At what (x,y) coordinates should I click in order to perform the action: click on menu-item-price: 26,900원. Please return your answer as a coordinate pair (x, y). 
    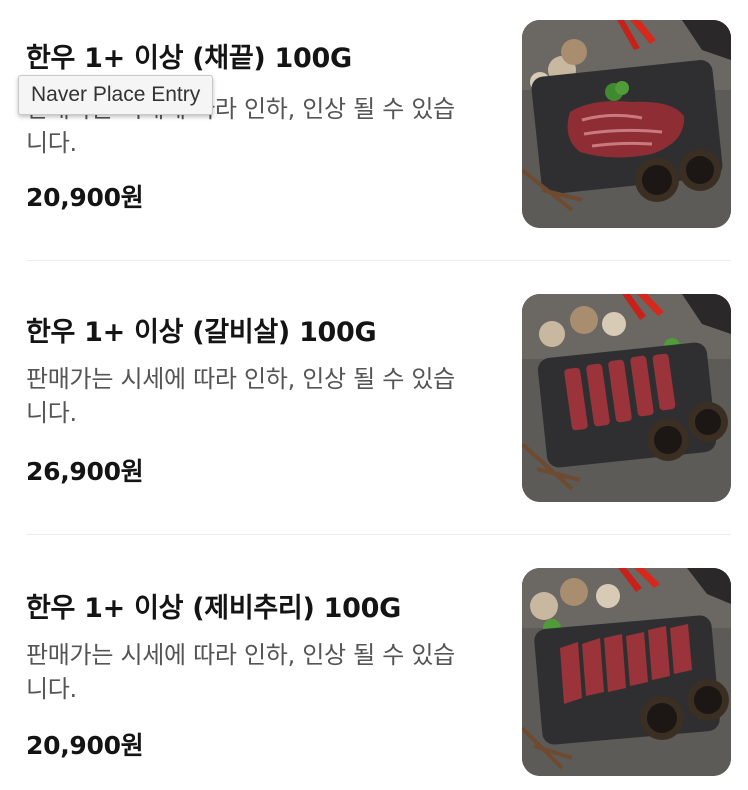
    Looking at the image, I should click on (85, 471).